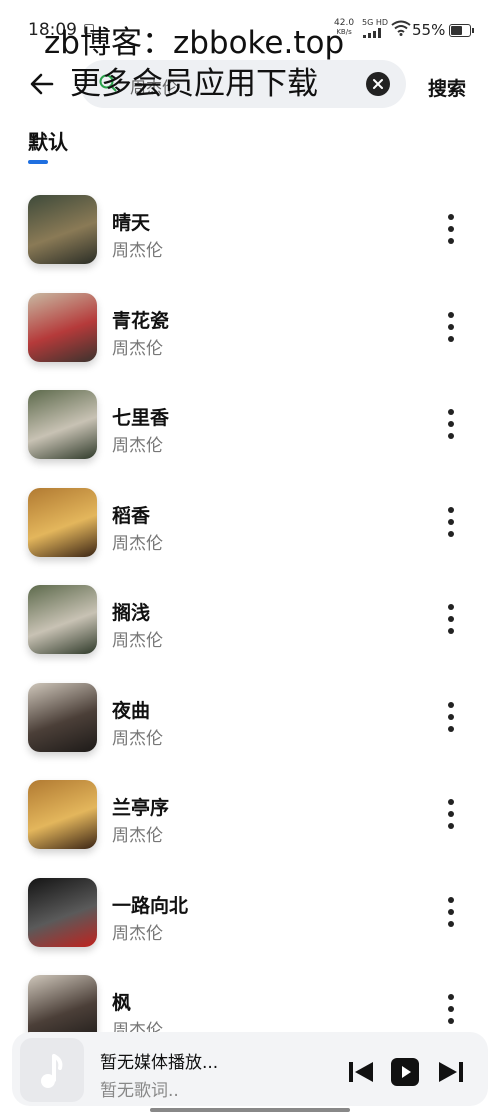  I want to click on battery-icon, so click(461, 30).